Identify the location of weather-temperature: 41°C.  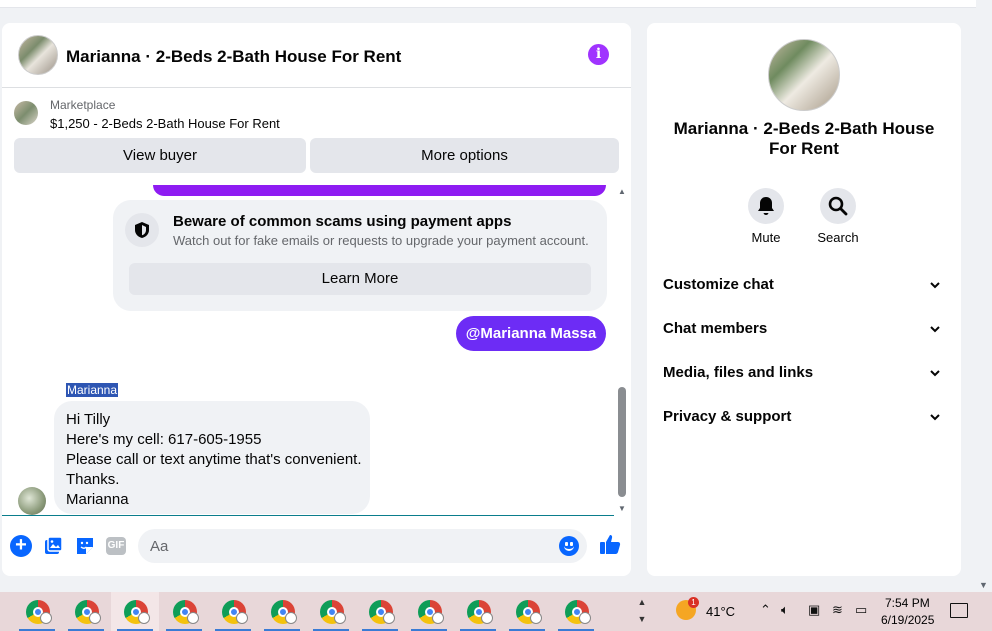
(720, 611).